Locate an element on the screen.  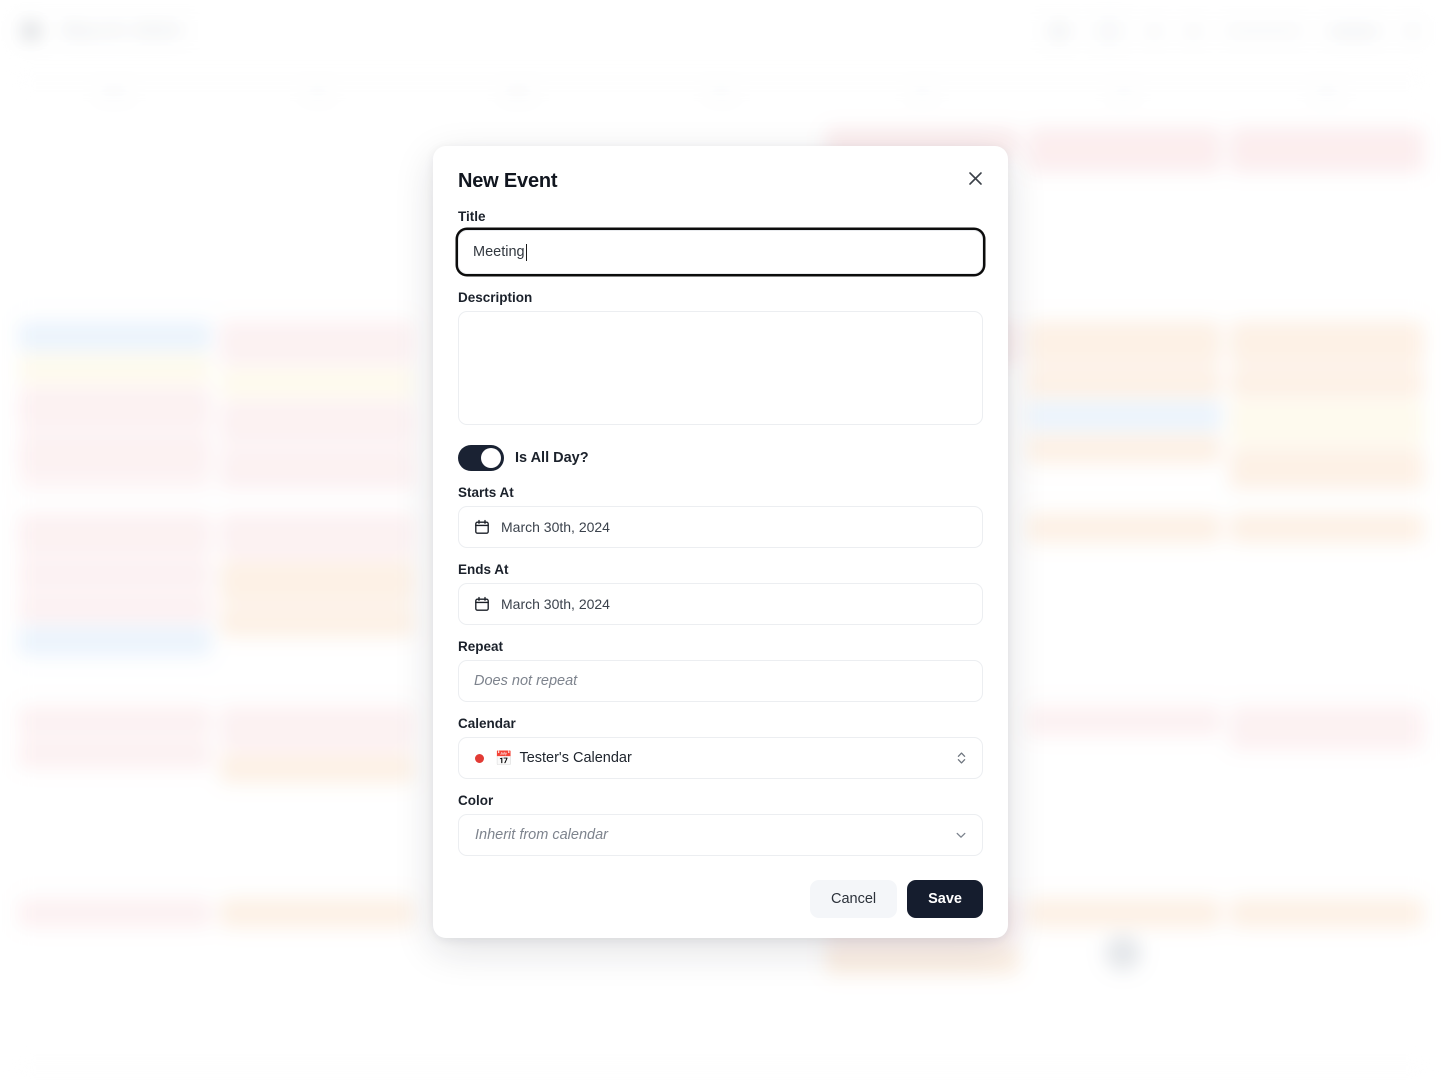
close-icon is located at coordinates (975, 178).